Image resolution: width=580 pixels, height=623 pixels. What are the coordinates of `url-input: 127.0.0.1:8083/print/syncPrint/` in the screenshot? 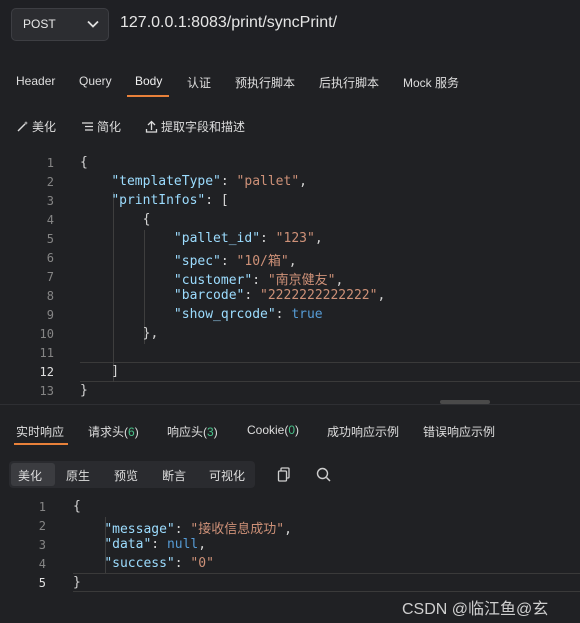 It's located at (228, 23).